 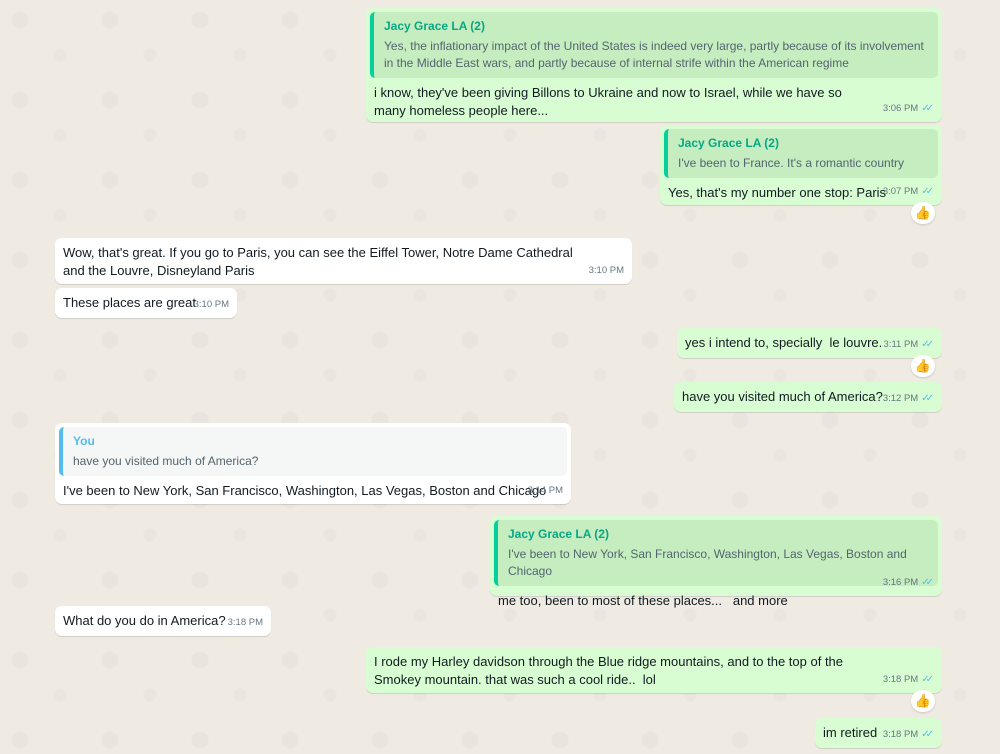 What do you see at coordinates (900, 191) in the screenshot?
I see `message-time: 3:07 PM` at bounding box center [900, 191].